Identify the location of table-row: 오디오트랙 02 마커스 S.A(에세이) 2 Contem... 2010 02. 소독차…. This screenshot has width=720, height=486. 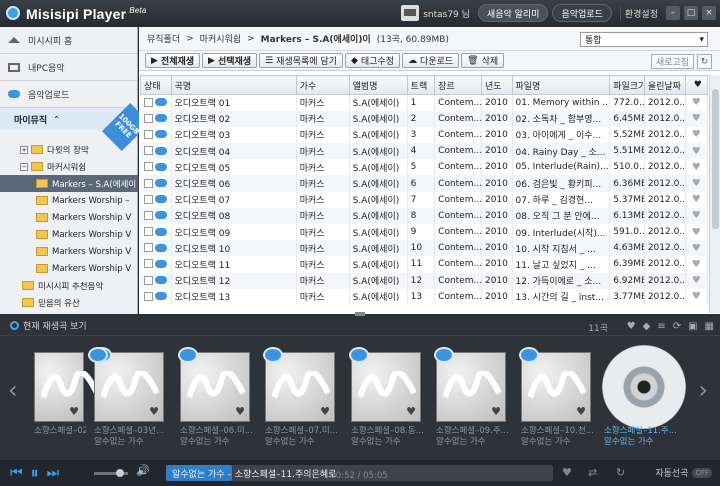
(424, 118).